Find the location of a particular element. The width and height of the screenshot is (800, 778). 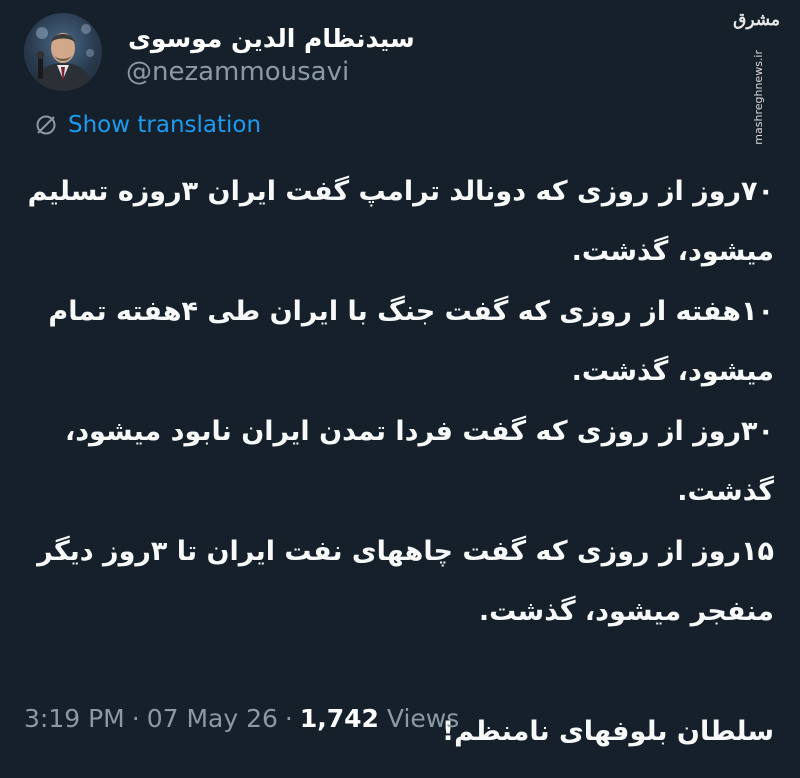

mashregh-watermark: مشرق mashreghnews.ir is located at coordinates (757, 77).